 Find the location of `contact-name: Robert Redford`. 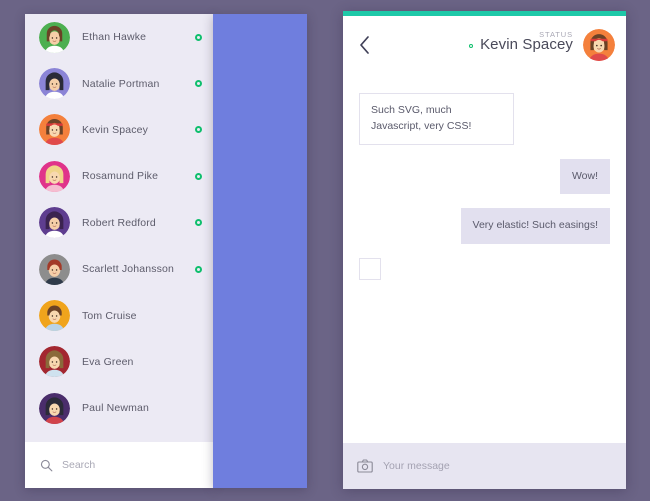

contact-name: Robert Redford is located at coordinates (119, 222).